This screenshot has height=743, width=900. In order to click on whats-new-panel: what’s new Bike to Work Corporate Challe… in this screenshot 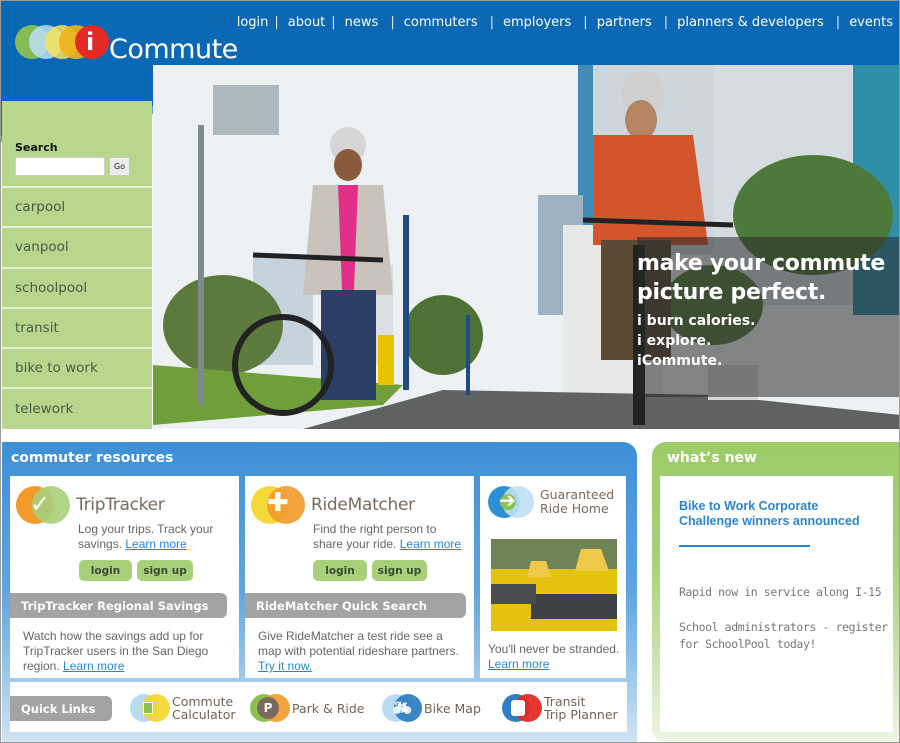, I will do `click(775, 592)`.